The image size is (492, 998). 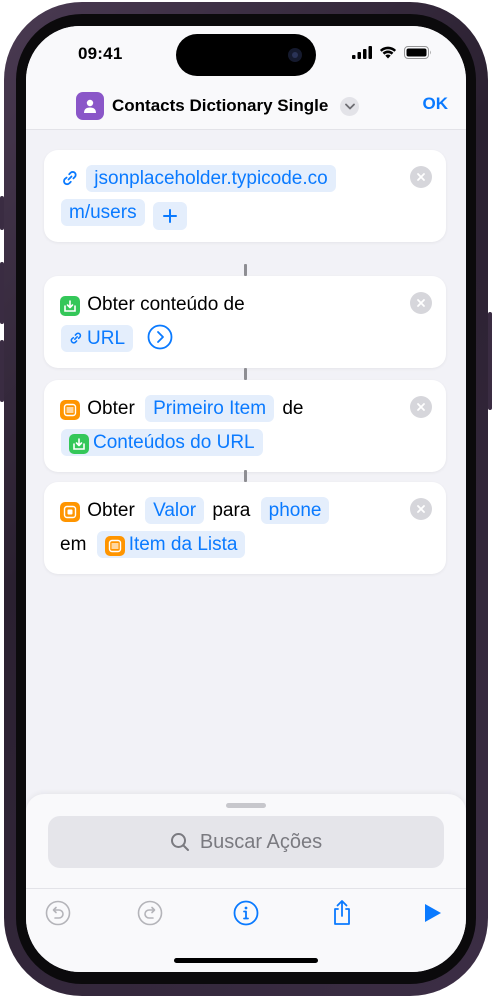 What do you see at coordinates (211, 178) in the screenshot?
I see `url-text-line1: jsonplaceholder.typicode.co` at bounding box center [211, 178].